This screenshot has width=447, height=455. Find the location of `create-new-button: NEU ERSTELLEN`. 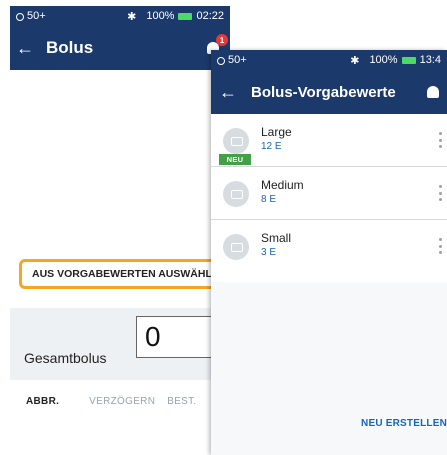

create-new-button: NEU ERSTELLEN is located at coordinates (404, 423).